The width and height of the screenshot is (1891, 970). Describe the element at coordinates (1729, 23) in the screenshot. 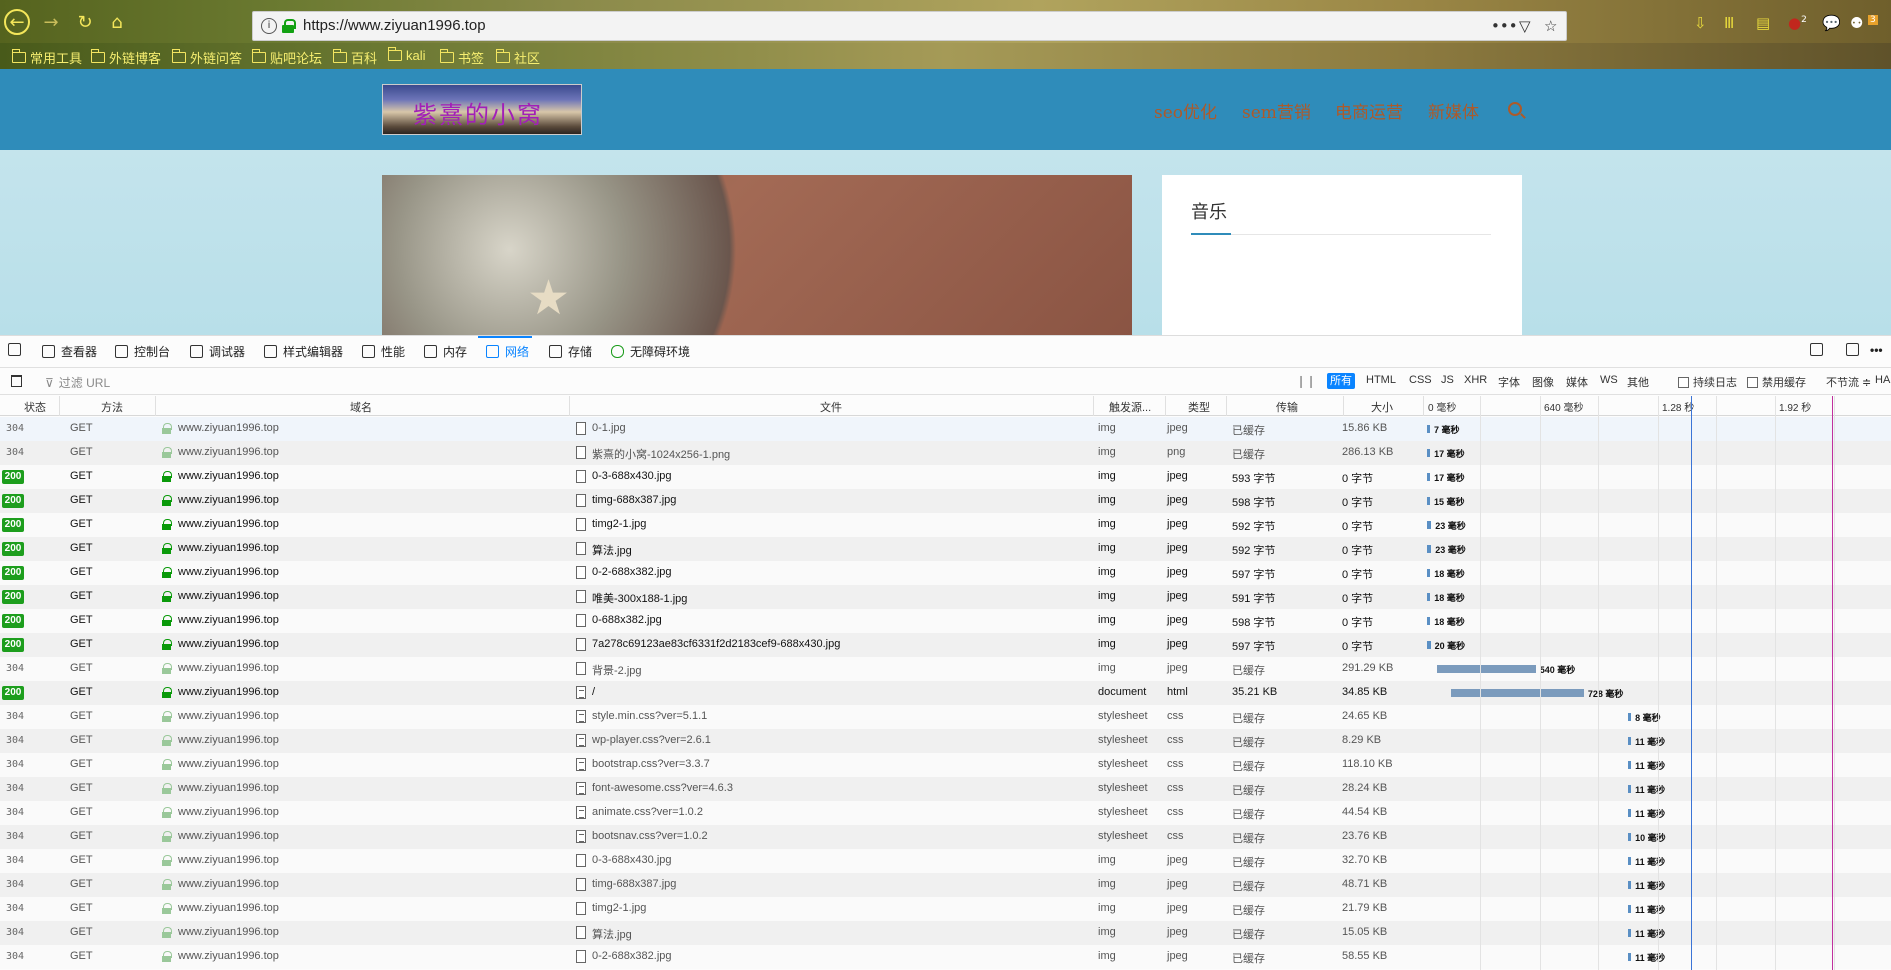

I see `library-icon: Ⅲ` at that location.